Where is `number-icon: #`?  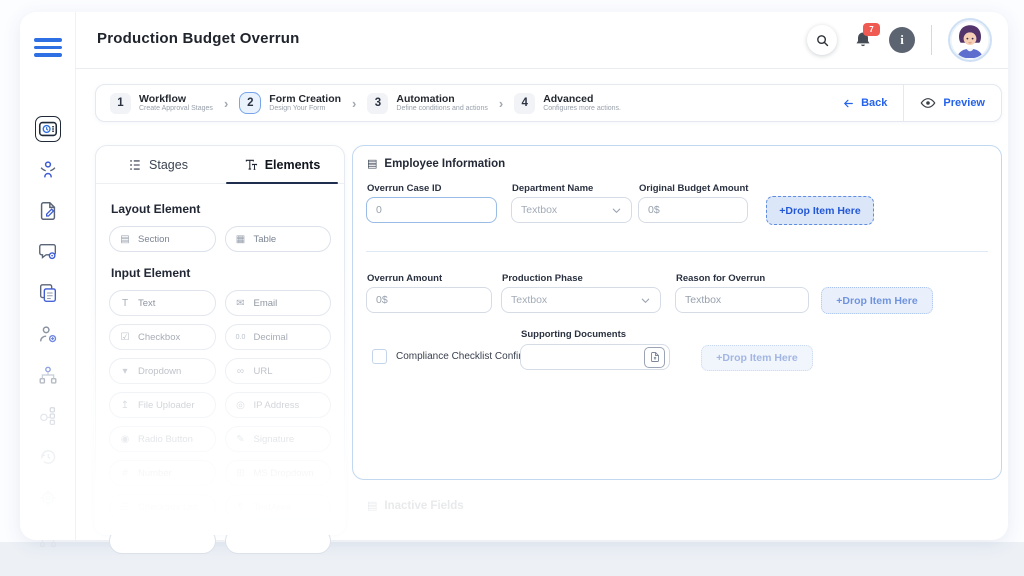 number-icon: # is located at coordinates (125, 473).